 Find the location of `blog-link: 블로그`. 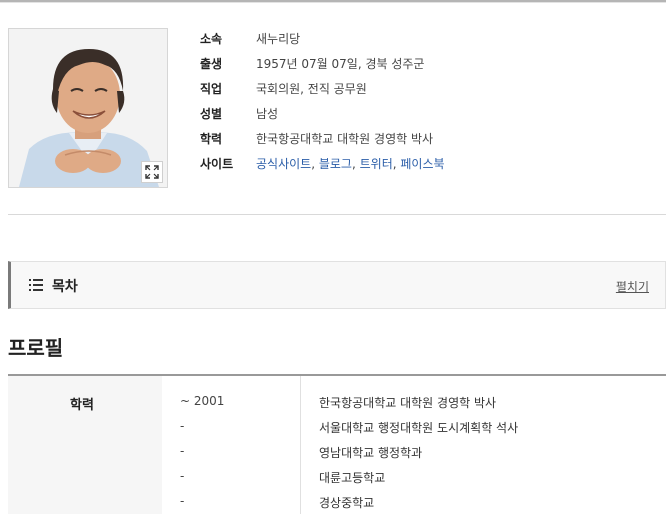

blog-link: 블로그 is located at coordinates (335, 164).